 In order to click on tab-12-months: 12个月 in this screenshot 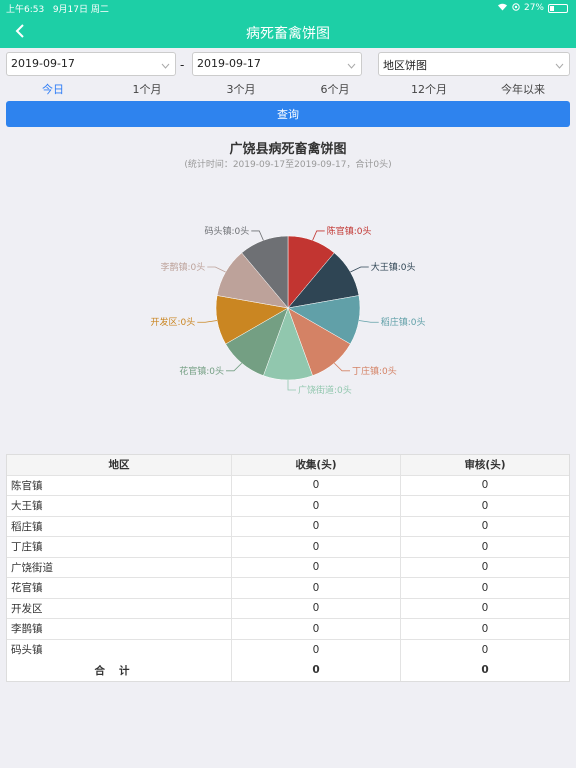, I will do `click(429, 88)`.